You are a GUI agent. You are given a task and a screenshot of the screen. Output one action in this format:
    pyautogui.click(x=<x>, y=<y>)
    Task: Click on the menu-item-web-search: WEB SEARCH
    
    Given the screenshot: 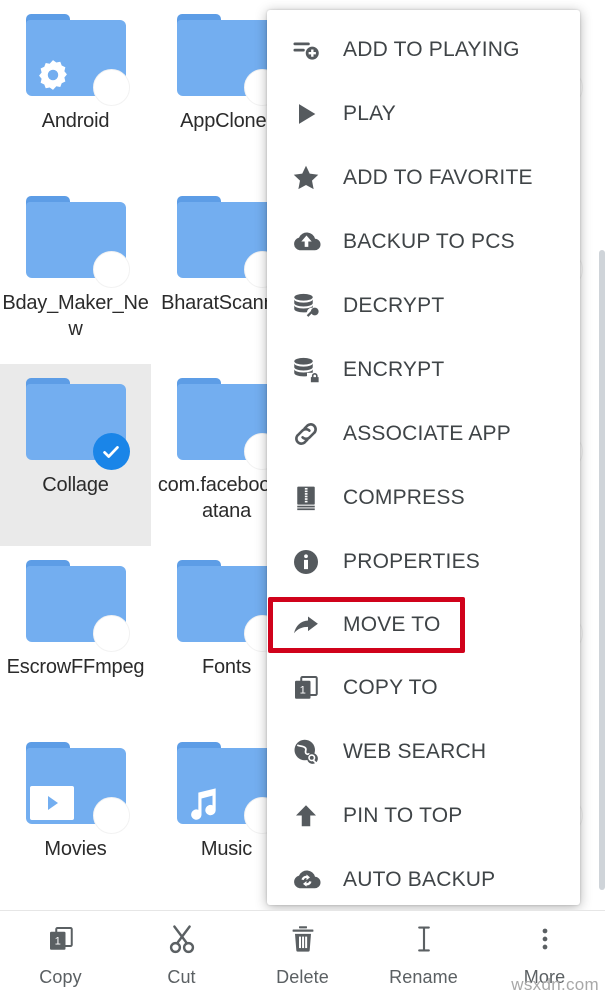 What is the action you would take?
    pyautogui.click(x=423, y=752)
    